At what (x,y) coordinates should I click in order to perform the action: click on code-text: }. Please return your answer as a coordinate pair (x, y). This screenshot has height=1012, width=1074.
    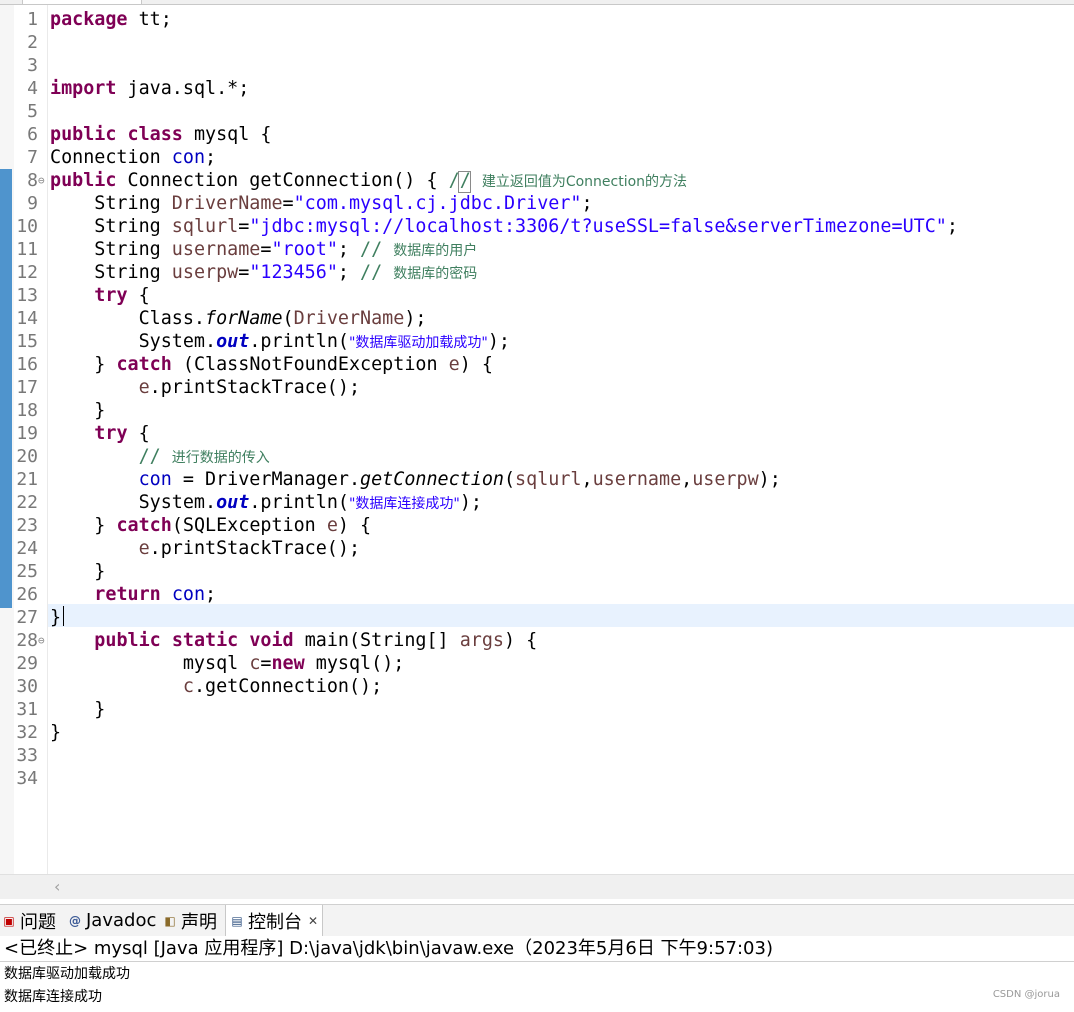
    Looking at the image, I should click on (83, 364).